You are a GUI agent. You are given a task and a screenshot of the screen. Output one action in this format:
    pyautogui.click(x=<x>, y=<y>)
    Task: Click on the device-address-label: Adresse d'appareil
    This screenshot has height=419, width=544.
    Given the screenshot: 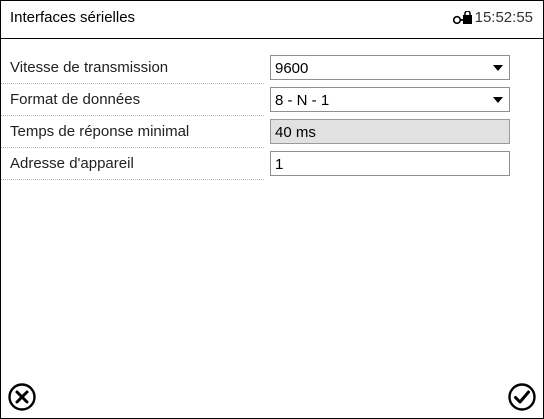 What is the action you would take?
    pyautogui.click(x=72, y=163)
    